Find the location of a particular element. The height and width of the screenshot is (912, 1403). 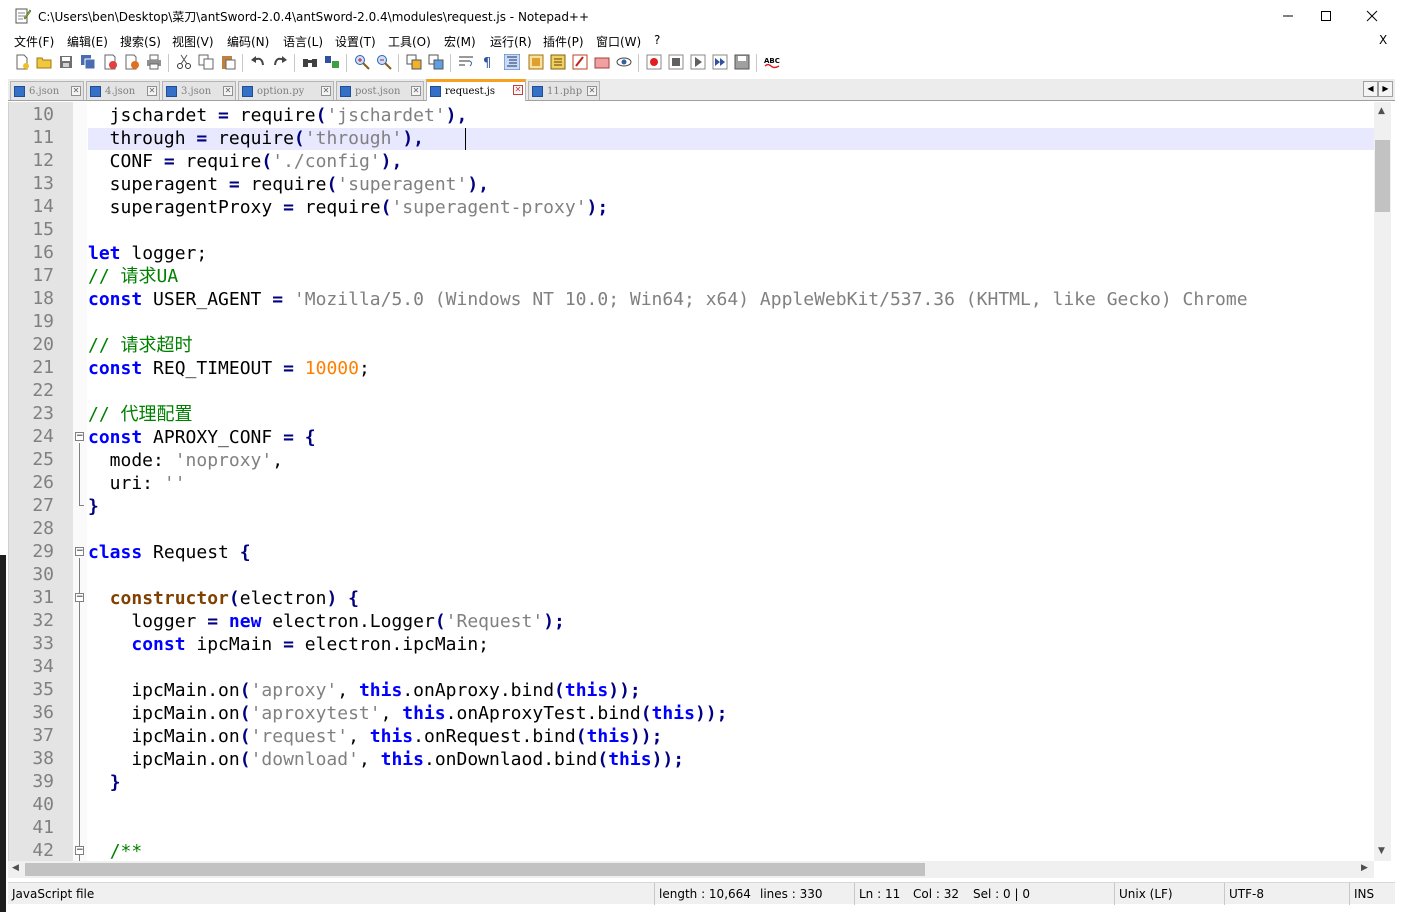

scroll-left-icon: ◀ is located at coordinates (15, 868).